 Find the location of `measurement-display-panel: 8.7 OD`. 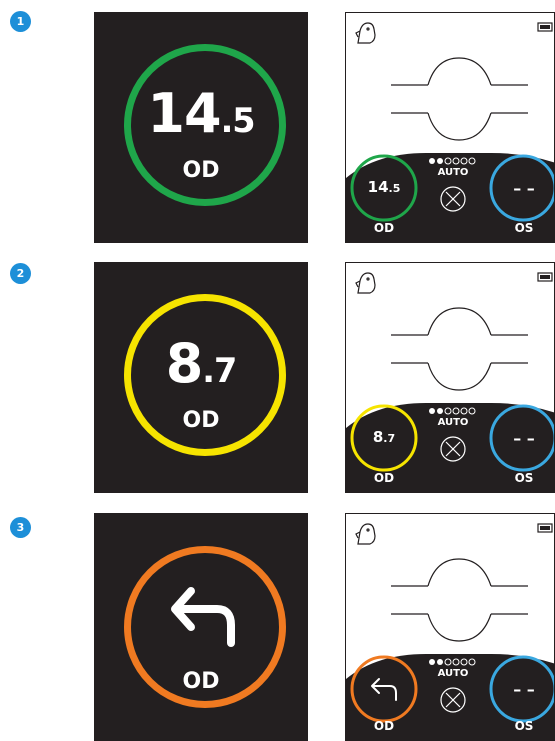

measurement-display-panel: 8.7 OD is located at coordinates (201, 377).